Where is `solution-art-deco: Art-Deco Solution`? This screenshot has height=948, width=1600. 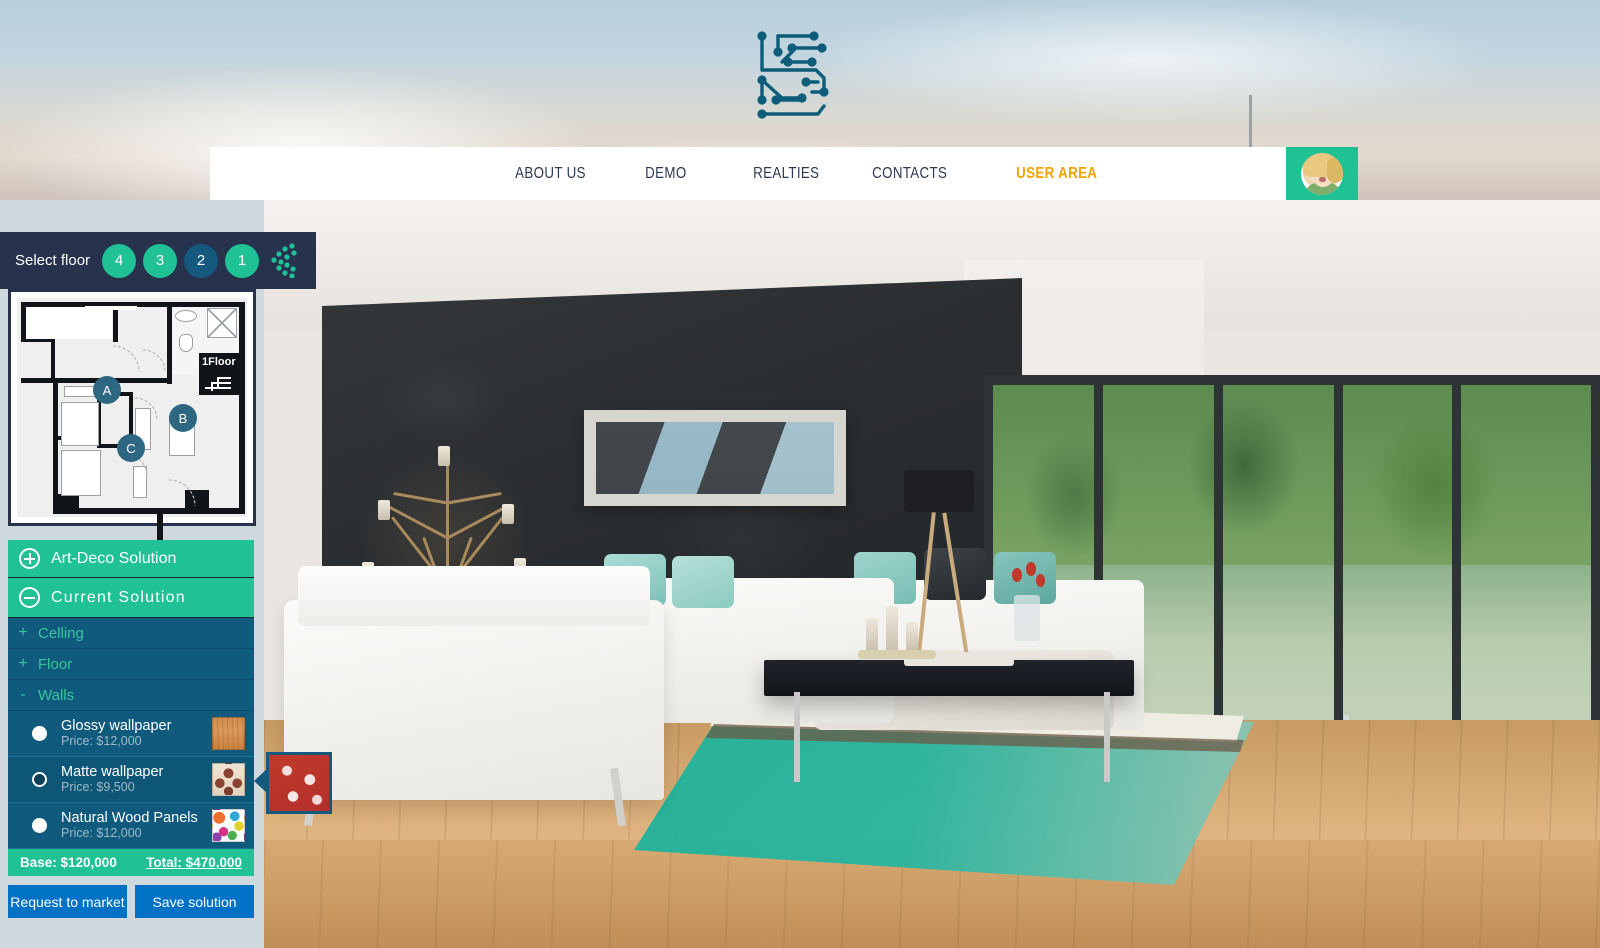
solution-art-deco: Art-Deco Solution is located at coordinates (131, 559).